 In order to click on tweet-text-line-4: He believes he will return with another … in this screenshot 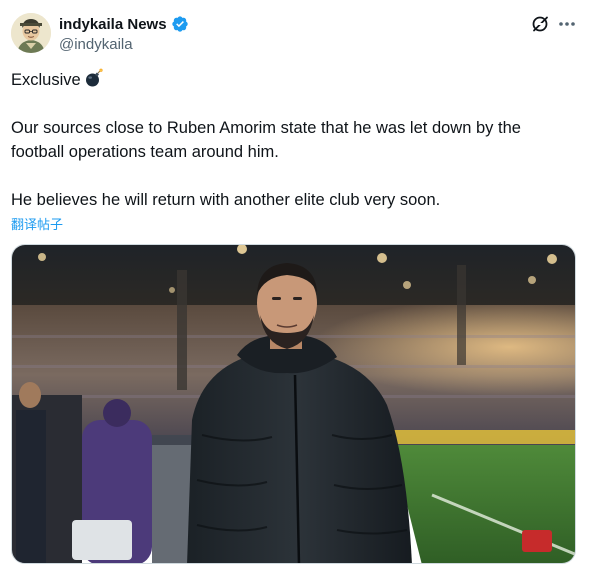, I will do `click(226, 200)`.